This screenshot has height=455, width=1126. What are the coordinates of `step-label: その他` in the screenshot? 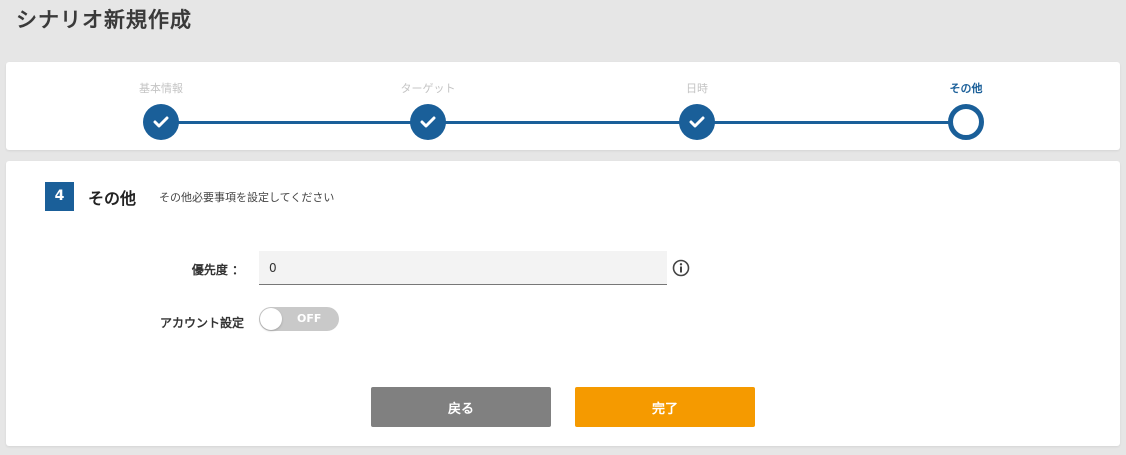 It's located at (966, 88).